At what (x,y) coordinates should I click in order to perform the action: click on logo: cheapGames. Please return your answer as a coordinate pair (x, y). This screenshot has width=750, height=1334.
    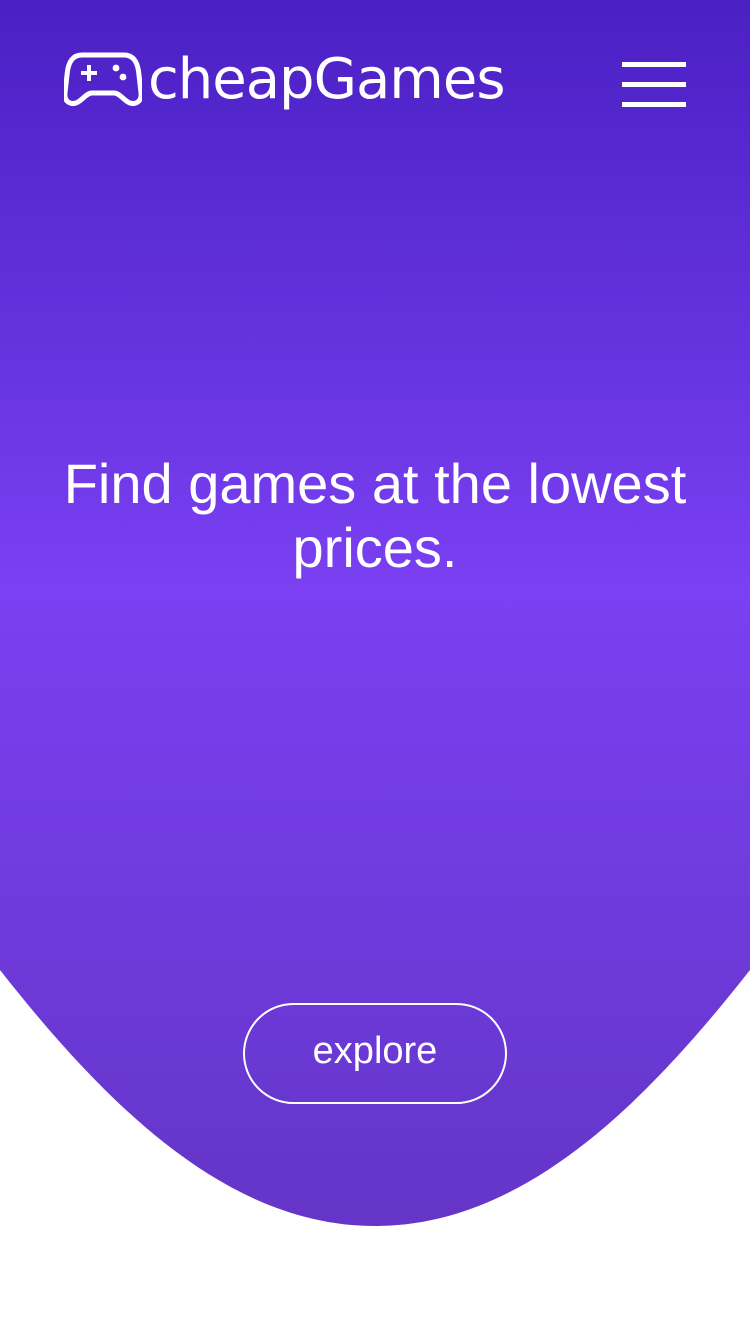
    Looking at the image, I should click on (284, 79).